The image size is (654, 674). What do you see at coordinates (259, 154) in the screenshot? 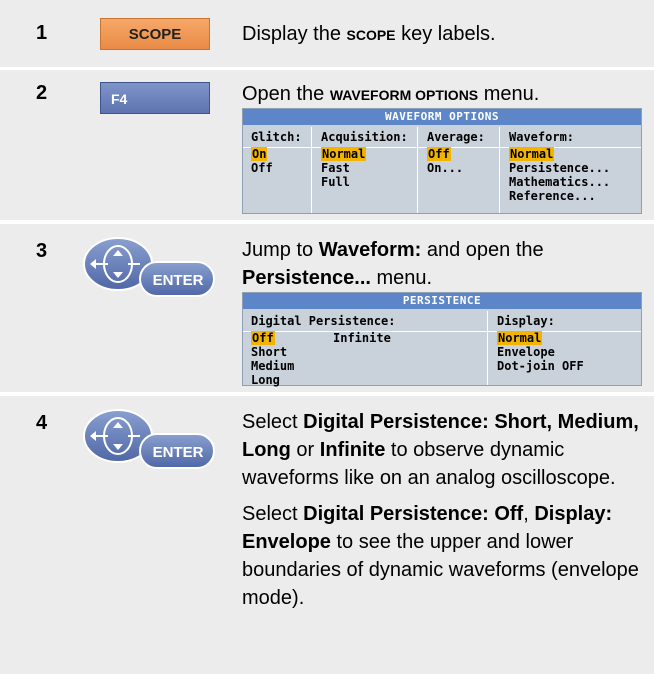
I see `glitch-on-option: On` at bounding box center [259, 154].